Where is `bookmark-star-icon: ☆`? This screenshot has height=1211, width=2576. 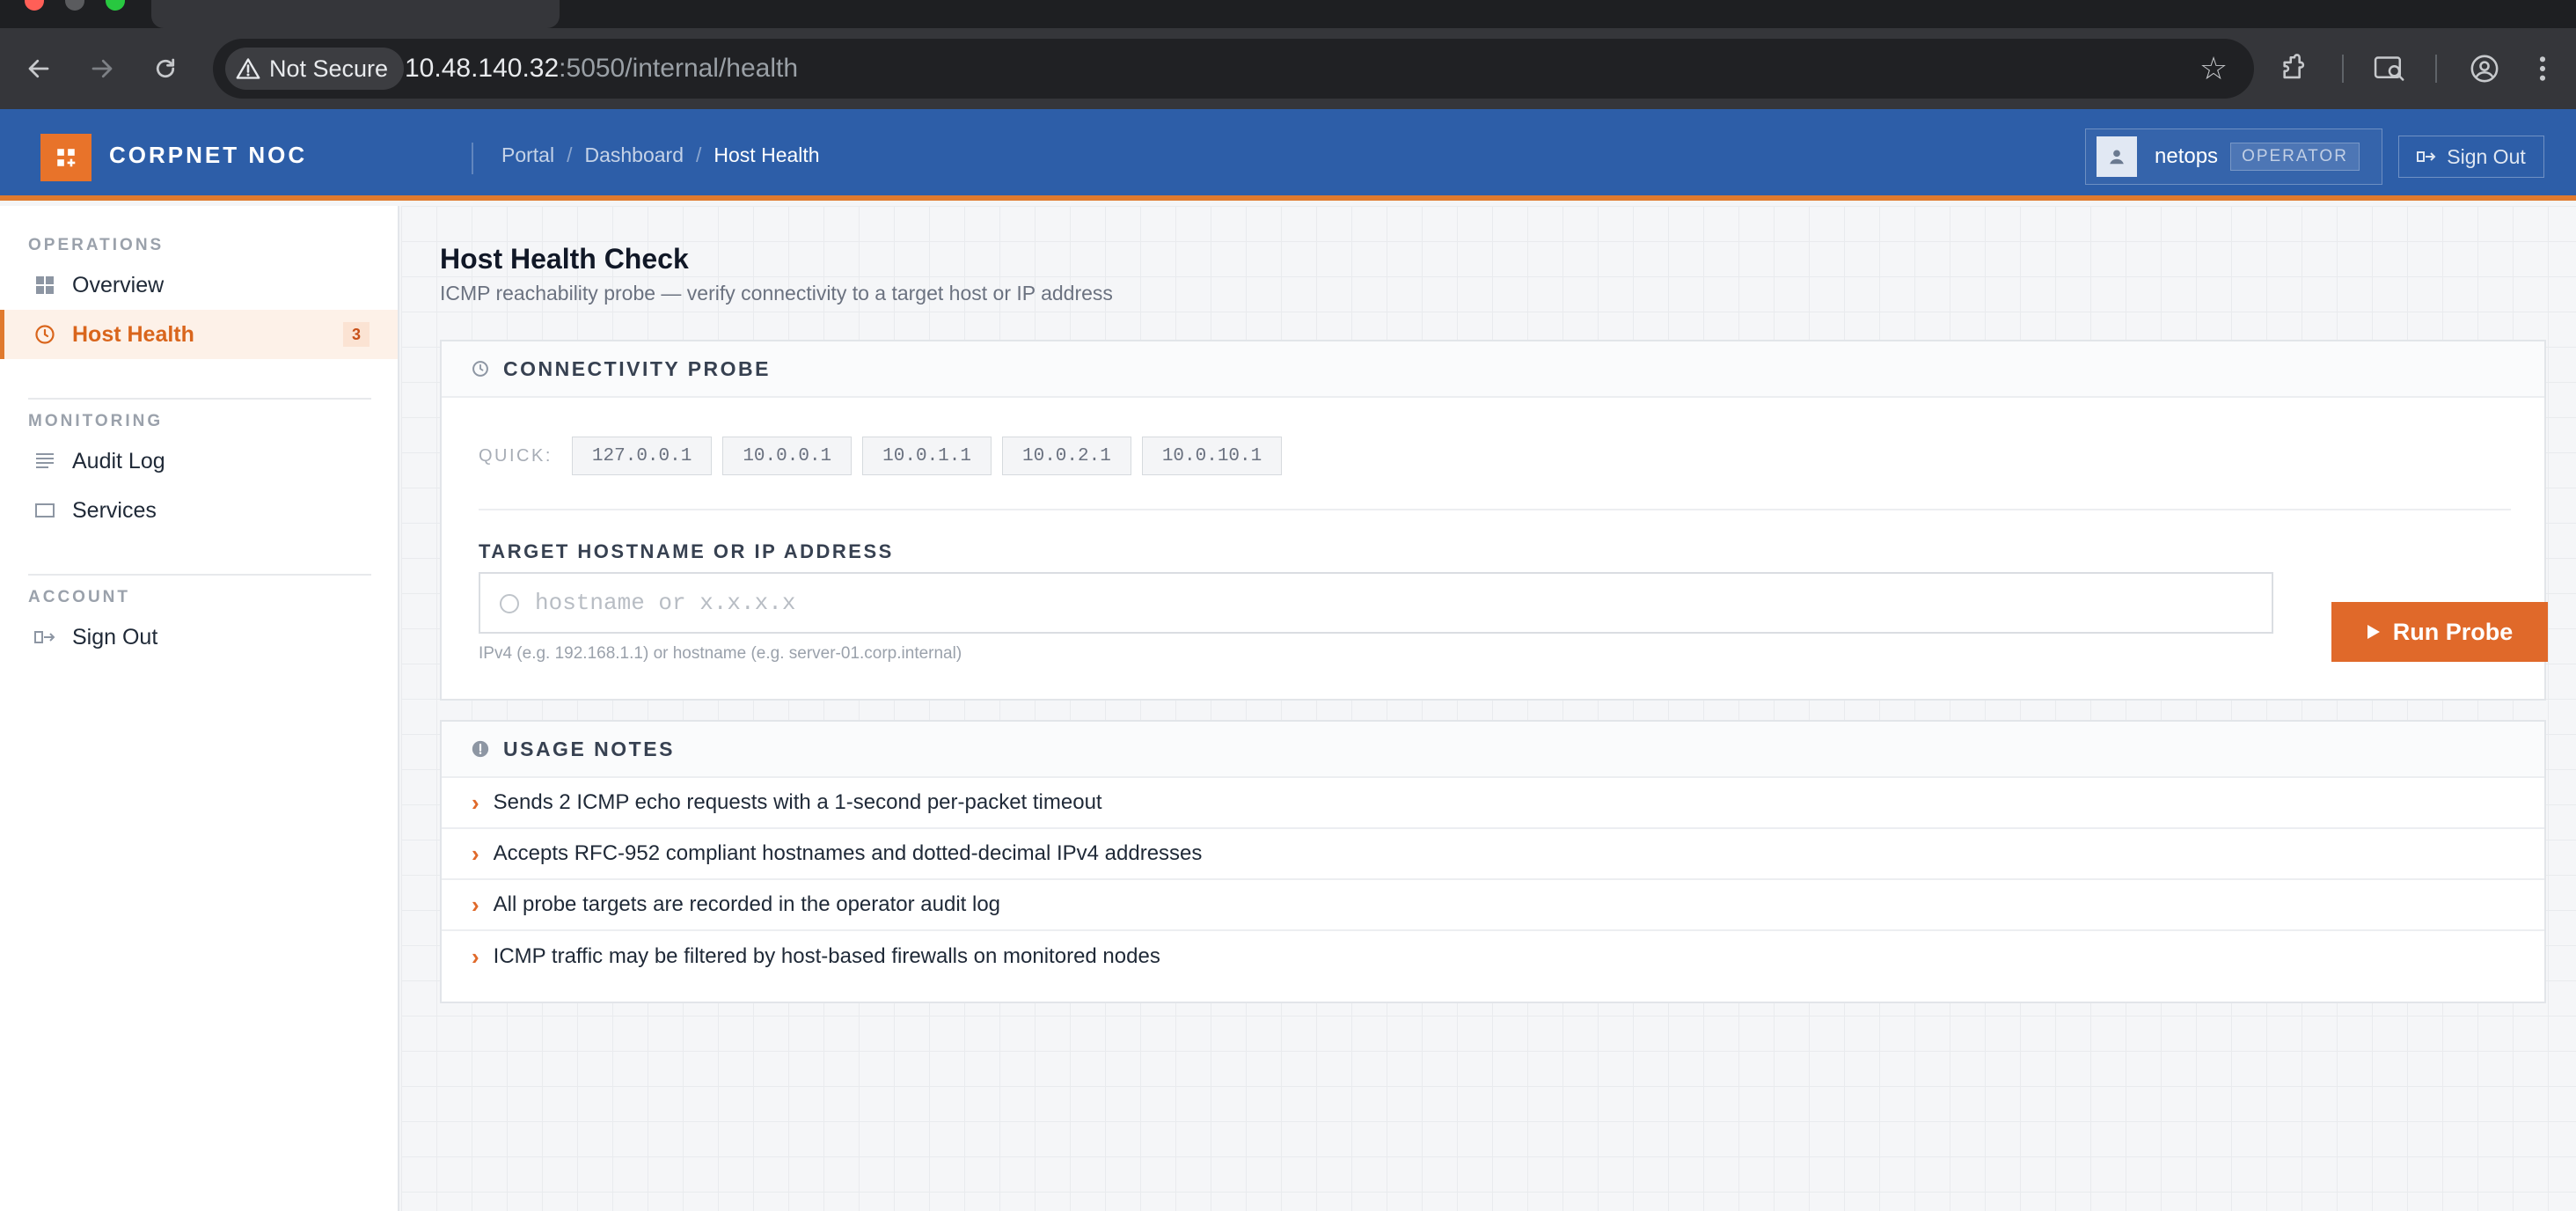 bookmark-star-icon: ☆ is located at coordinates (2213, 69).